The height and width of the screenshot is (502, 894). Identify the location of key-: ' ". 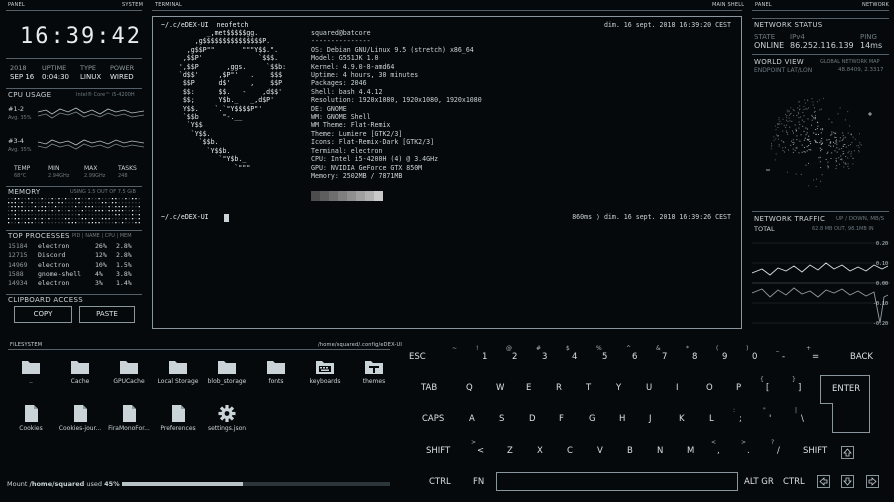
(767, 415).